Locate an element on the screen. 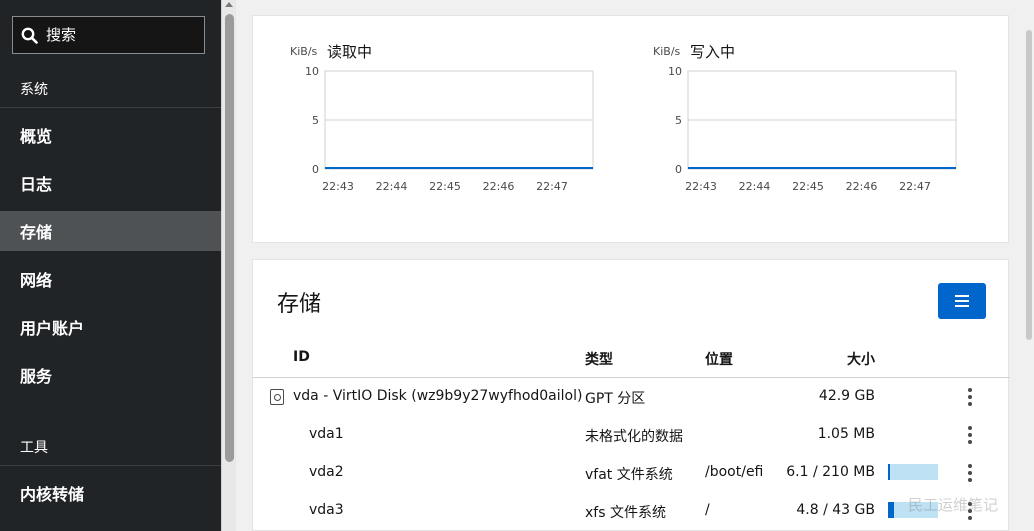  usage-bar is located at coordinates (913, 472).